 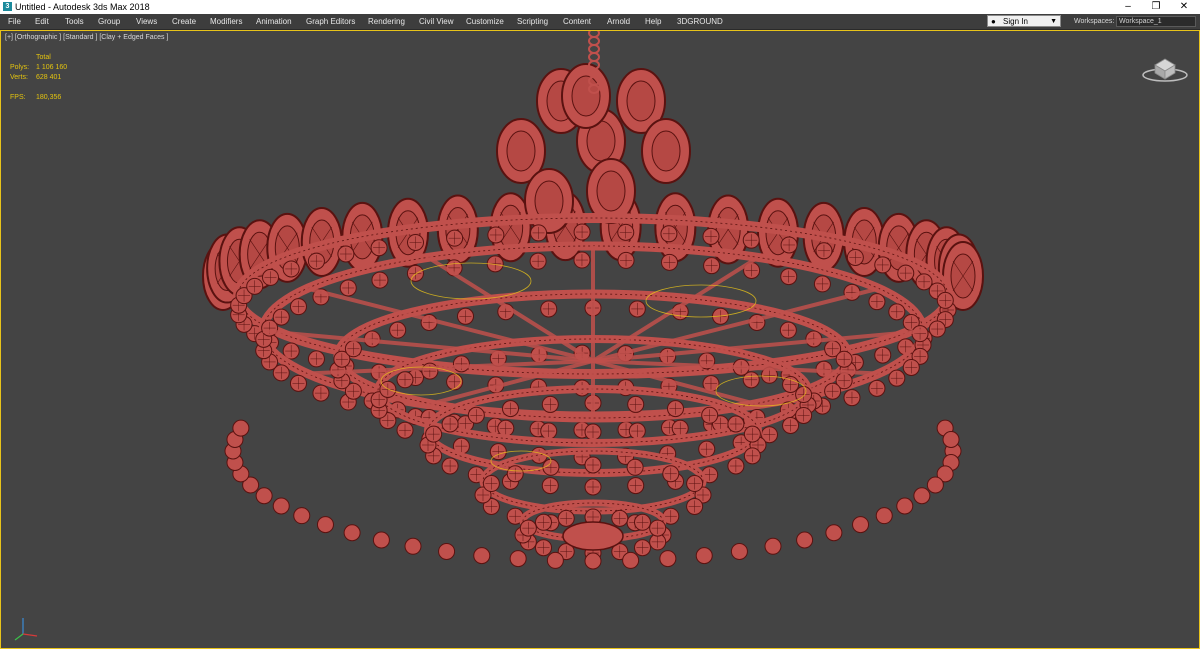 I want to click on minimize-button: –, so click(x=1128, y=7).